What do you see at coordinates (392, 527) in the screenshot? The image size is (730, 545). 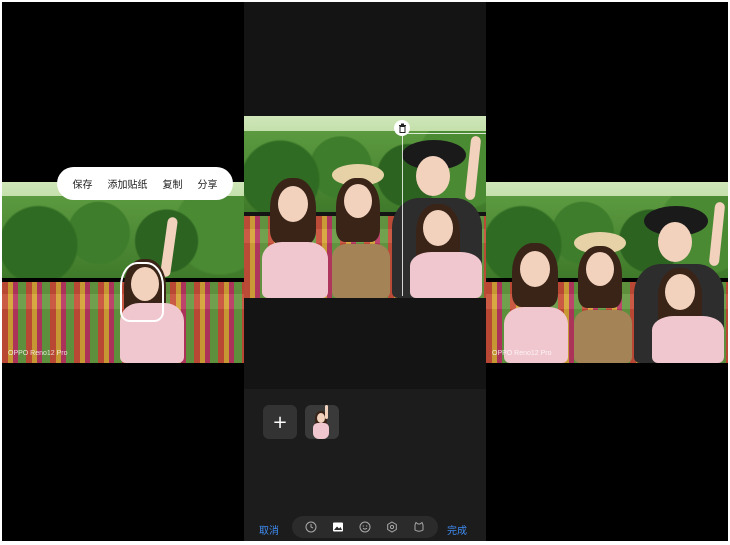 I see `settings-icon` at bounding box center [392, 527].